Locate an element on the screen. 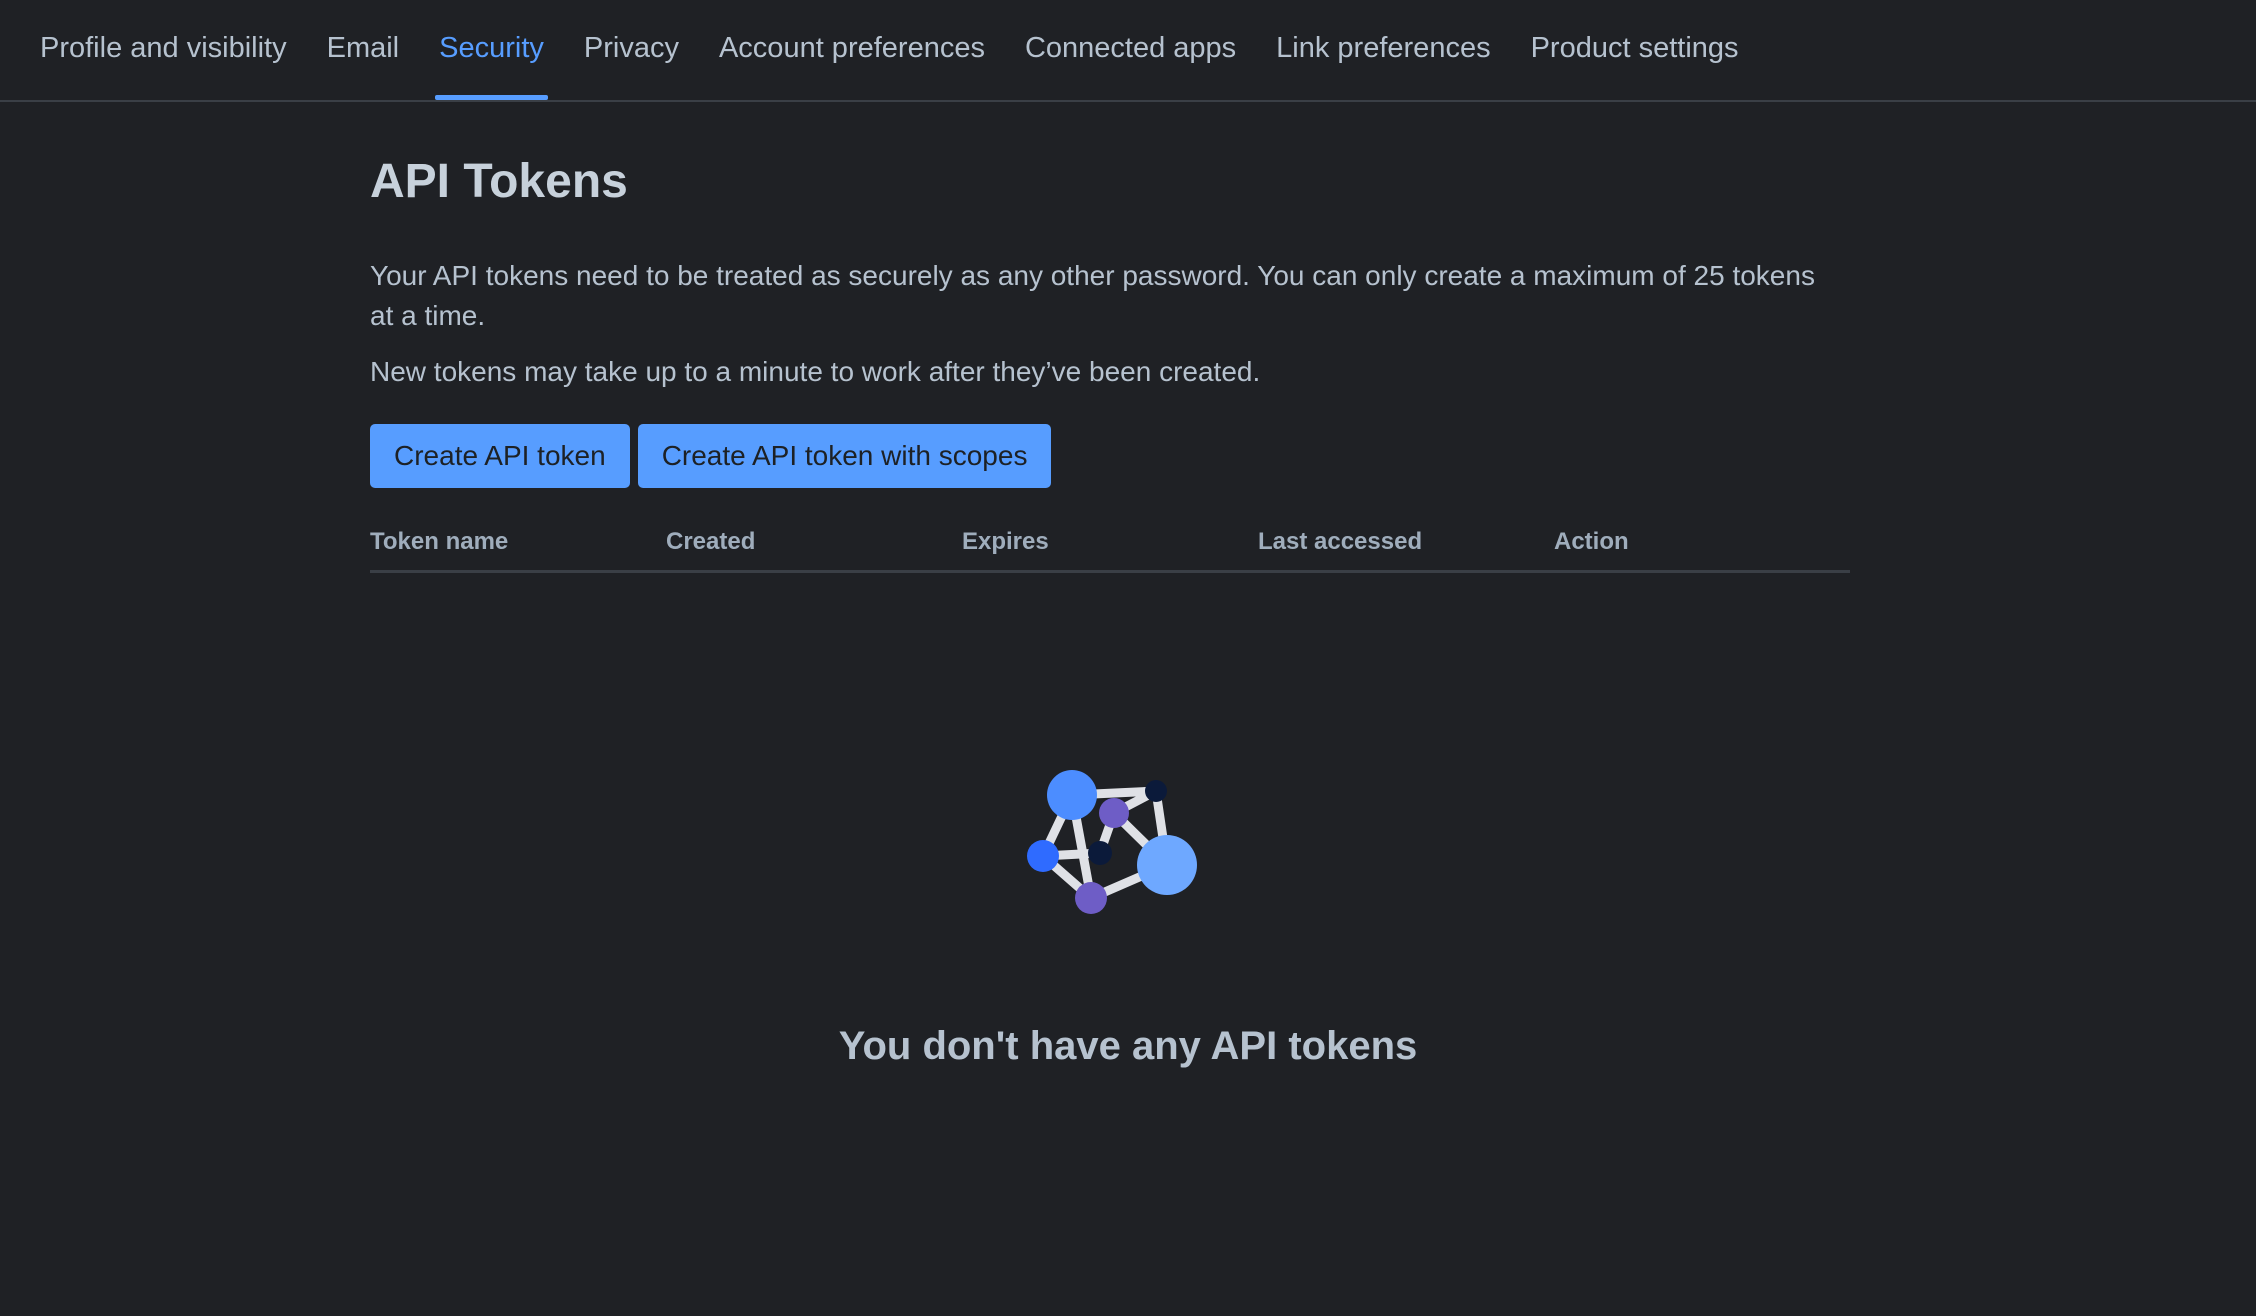  tab-product-settings: Product settings is located at coordinates (1635, 48).